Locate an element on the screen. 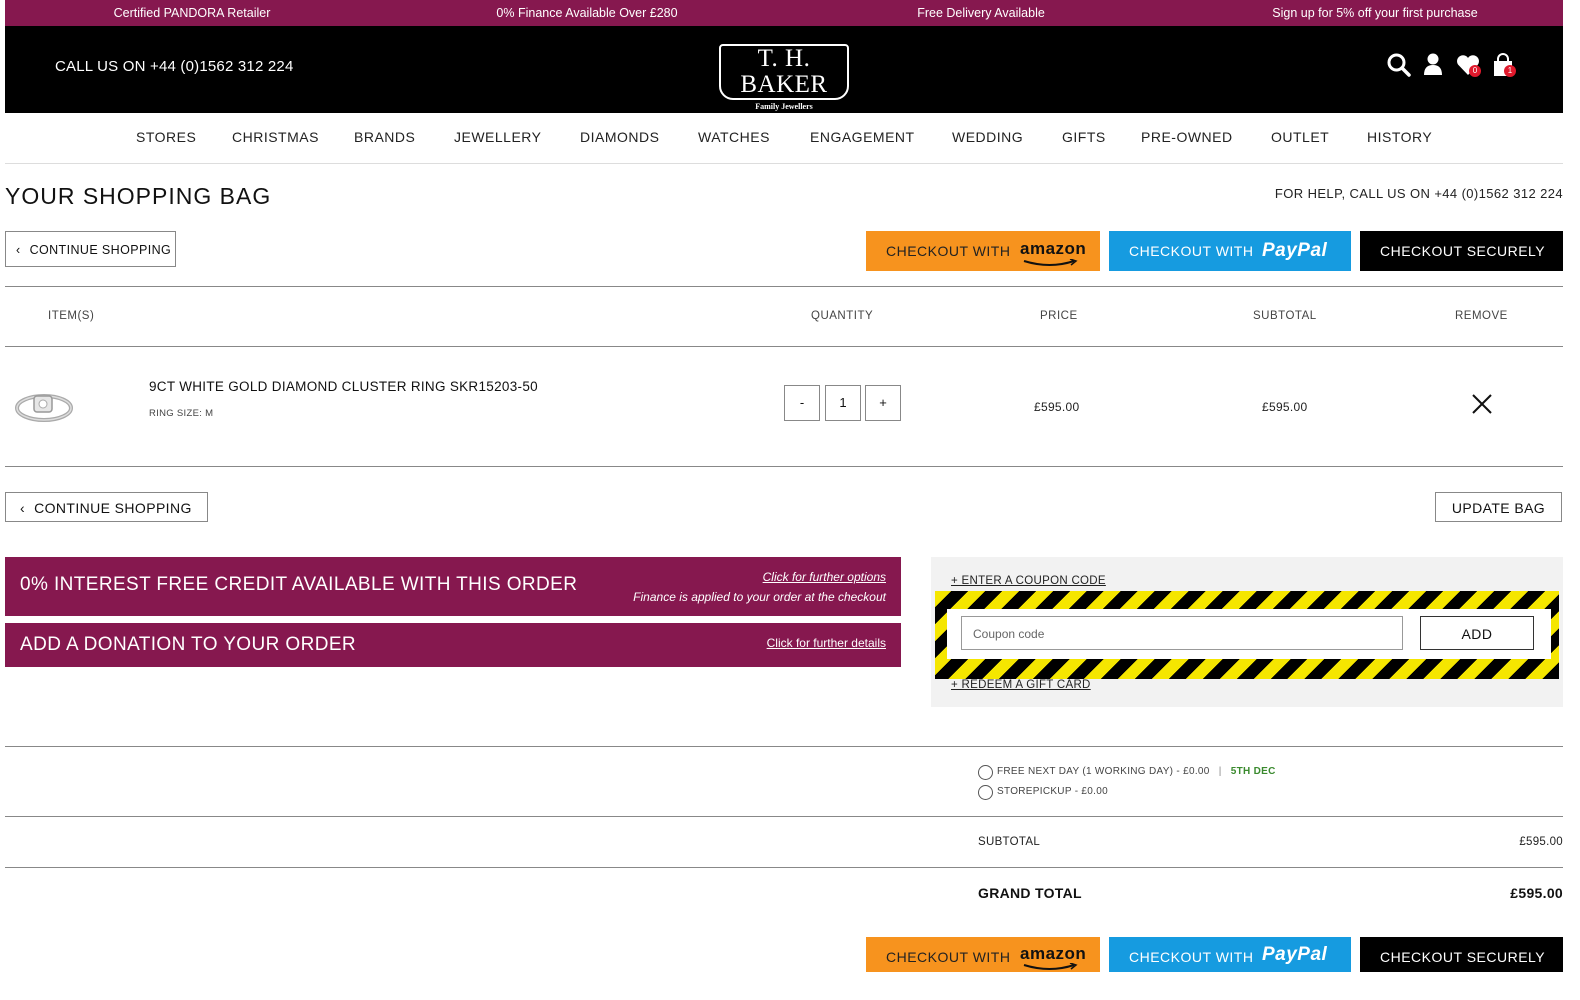 Image resolution: width=1580 pixels, height=1000 pixels. nav-brands: BRANDS is located at coordinates (384, 137).